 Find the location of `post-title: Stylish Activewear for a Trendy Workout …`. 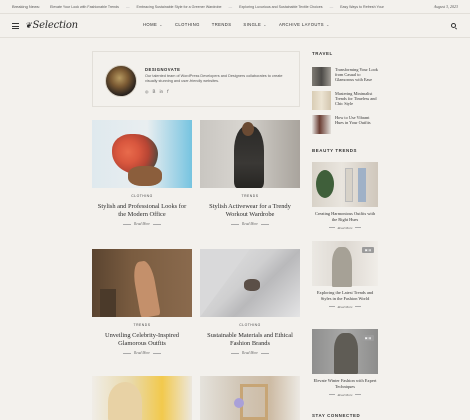

post-title: Stylish Activewear for a Trendy Workout … is located at coordinates (250, 211).